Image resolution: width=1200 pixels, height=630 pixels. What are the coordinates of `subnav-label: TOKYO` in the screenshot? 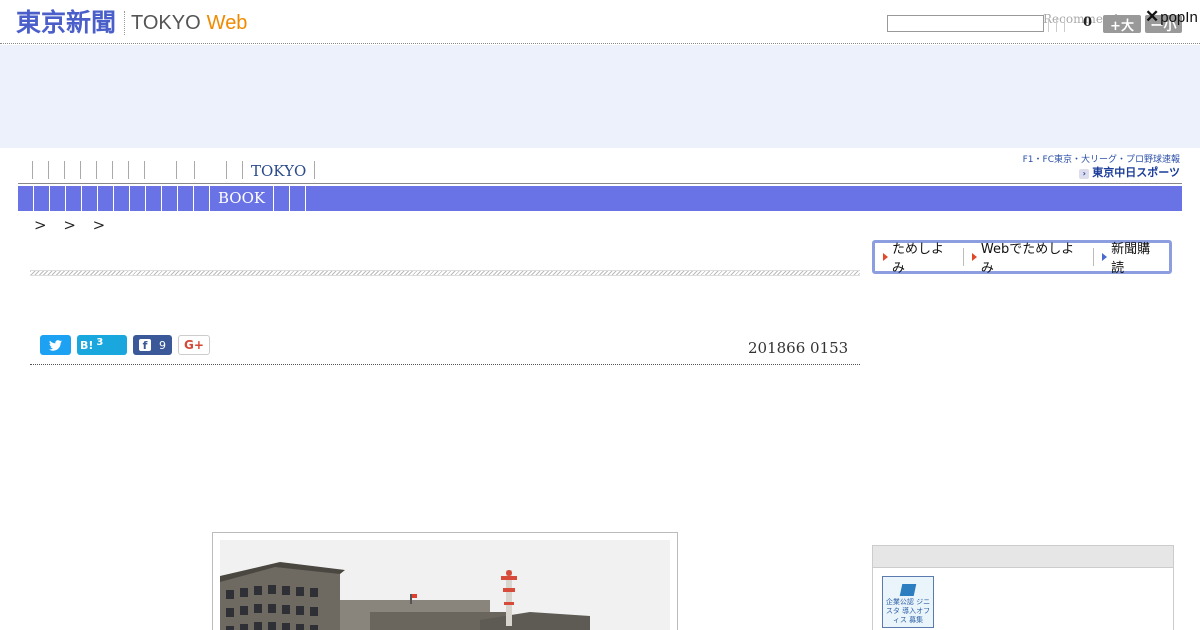 It's located at (279, 171).